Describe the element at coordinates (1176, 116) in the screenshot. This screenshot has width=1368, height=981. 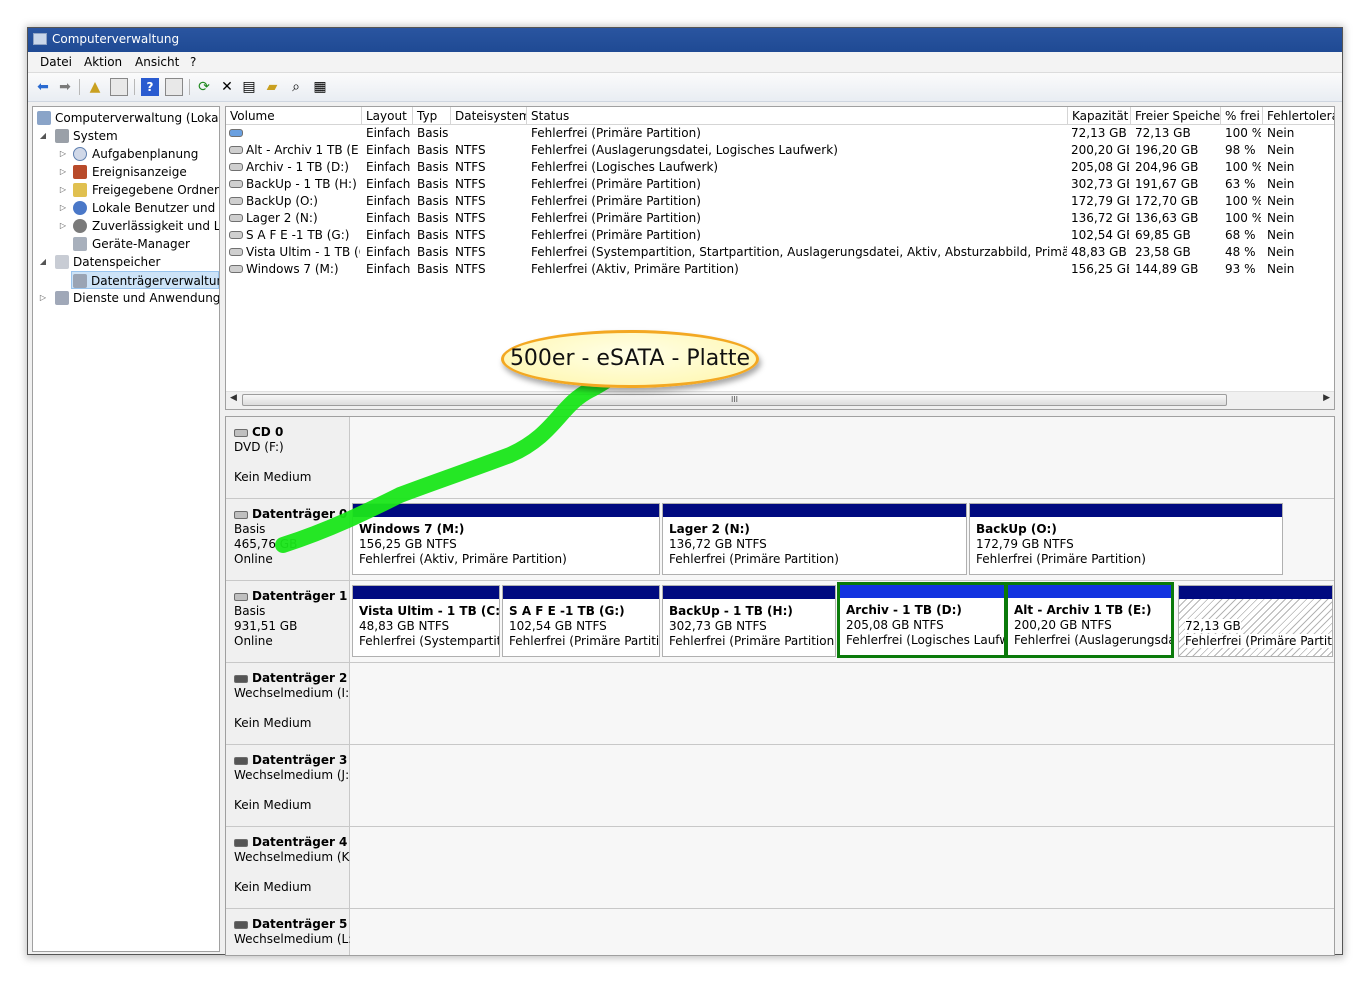
I see `column-header-freier-speicher: Freier Speicher` at that location.